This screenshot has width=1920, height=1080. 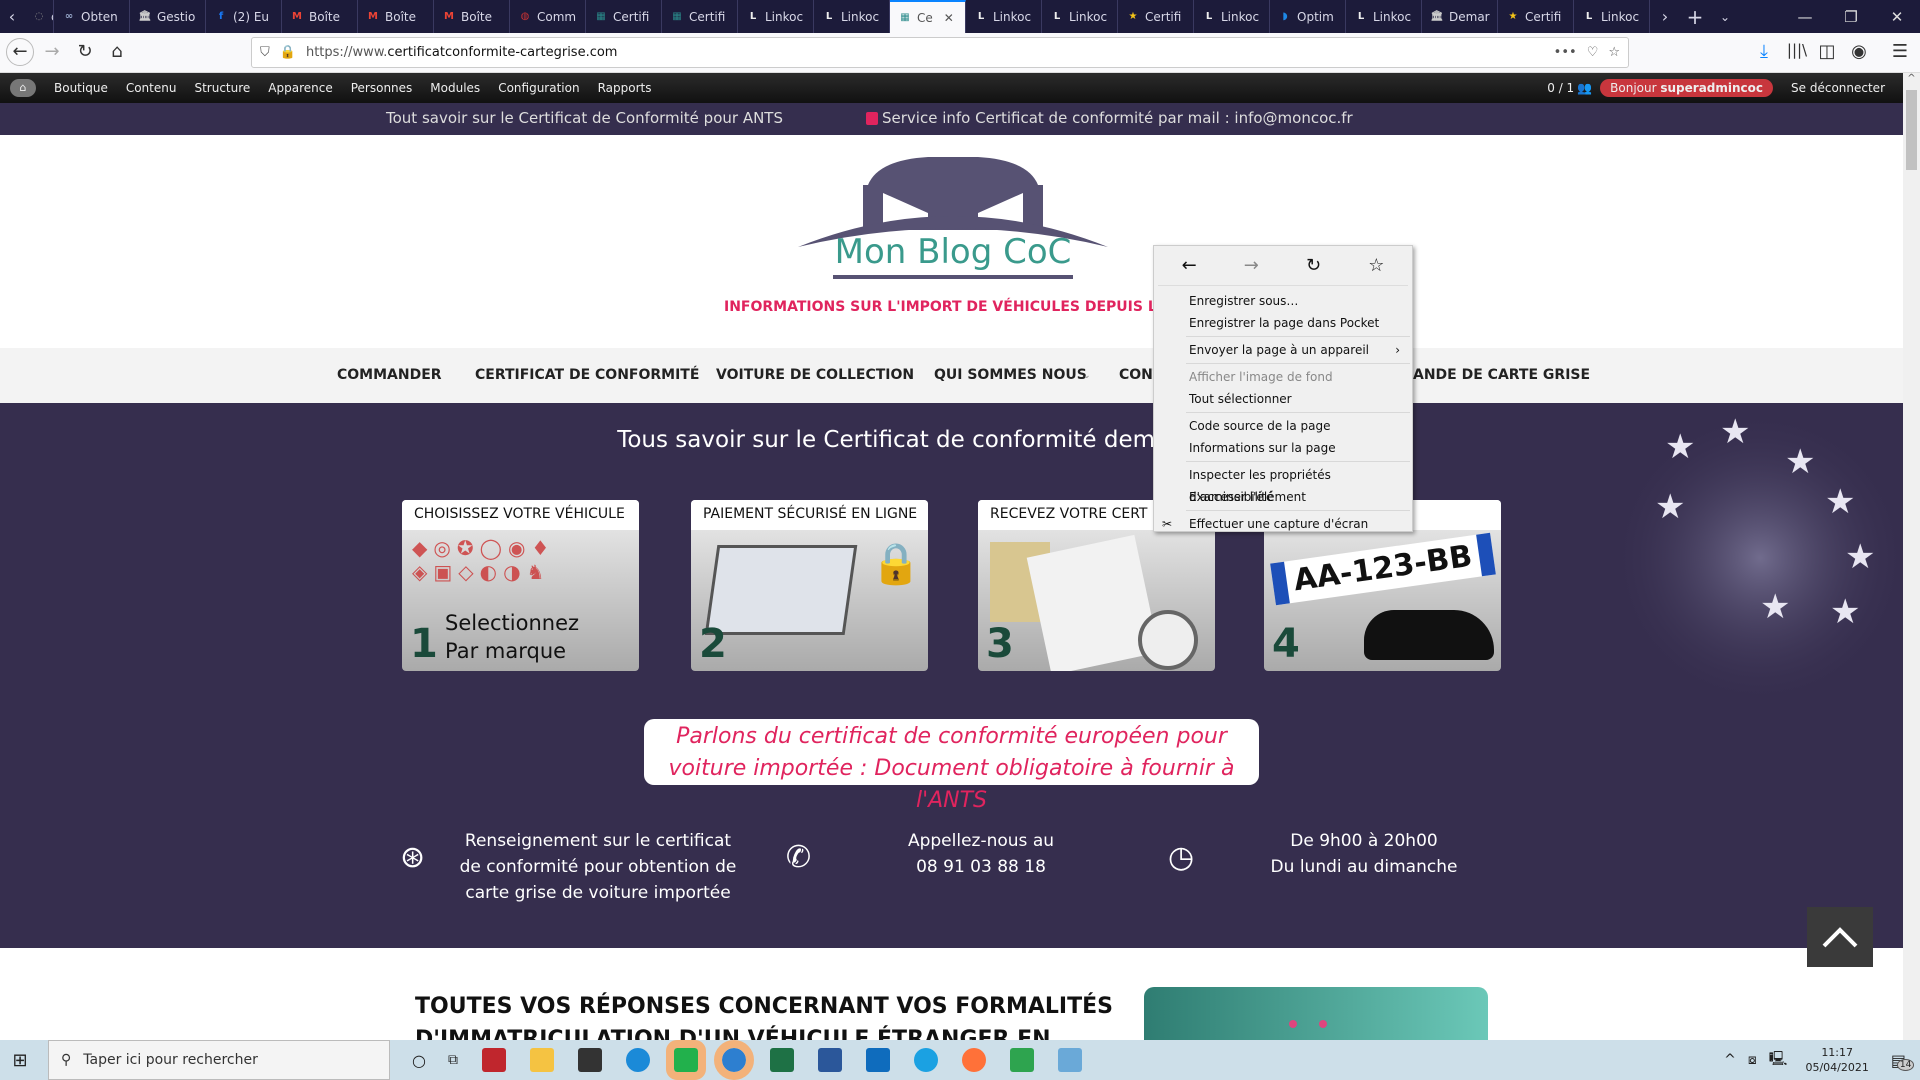 What do you see at coordinates (1189, 265) in the screenshot?
I see `ctx-back-button: ←` at bounding box center [1189, 265].